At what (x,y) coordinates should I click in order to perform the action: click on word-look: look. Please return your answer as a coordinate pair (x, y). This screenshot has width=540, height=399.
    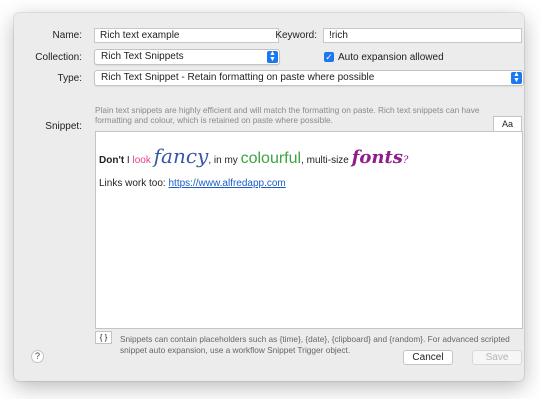
    Looking at the image, I should click on (141, 160).